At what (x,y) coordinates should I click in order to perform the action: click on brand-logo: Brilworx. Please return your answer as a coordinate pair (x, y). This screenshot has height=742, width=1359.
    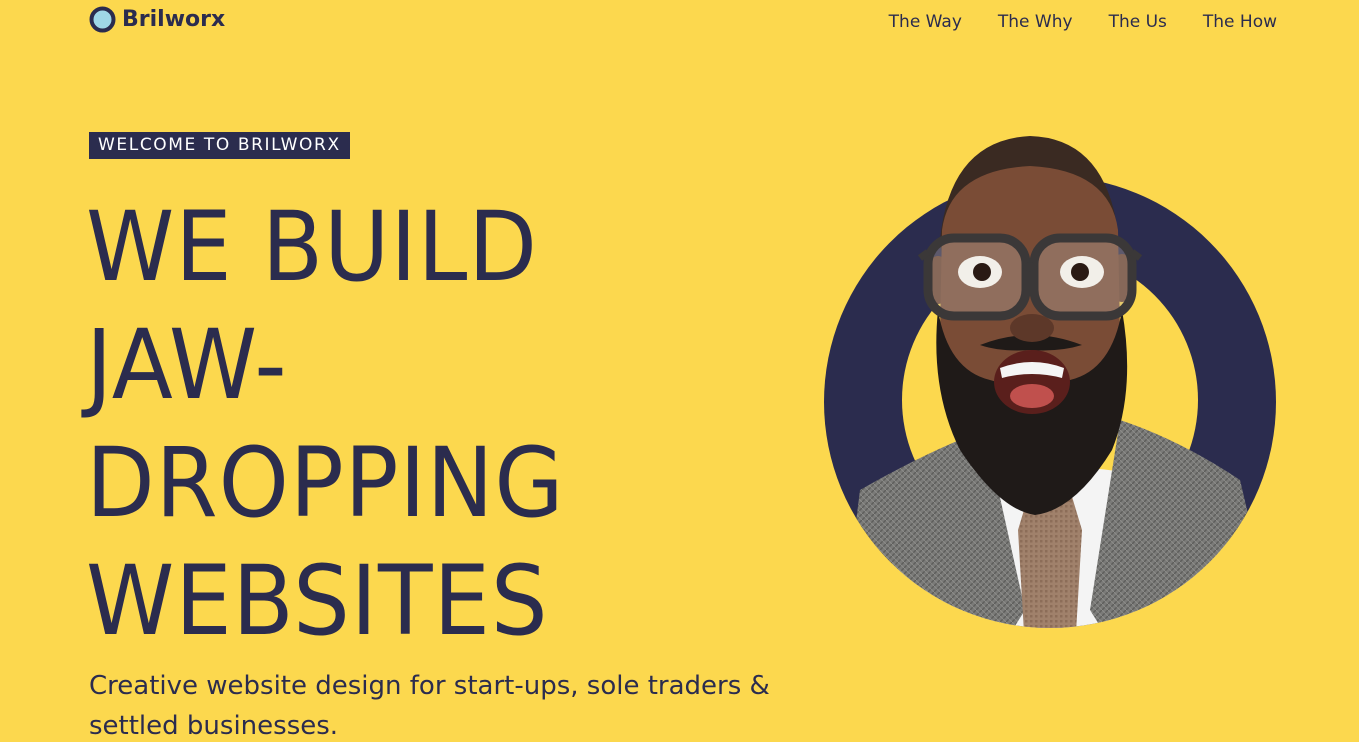
    Looking at the image, I should click on (157, 19).